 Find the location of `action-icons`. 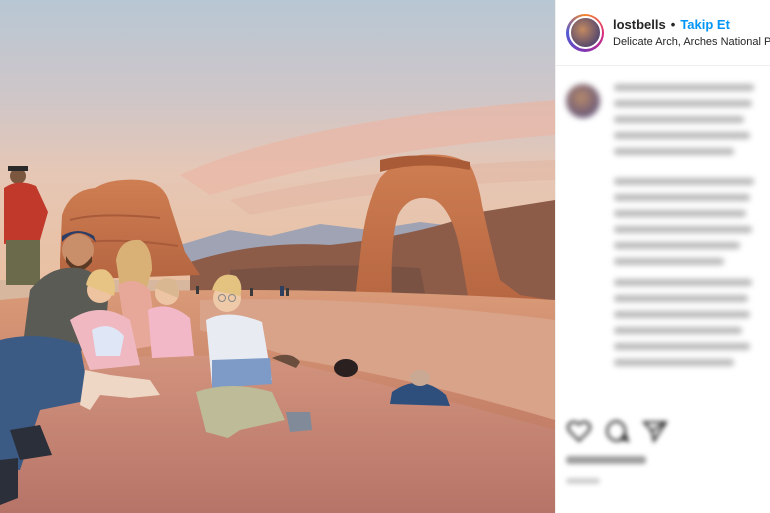

action-icons is located at coordinates (668, 431).